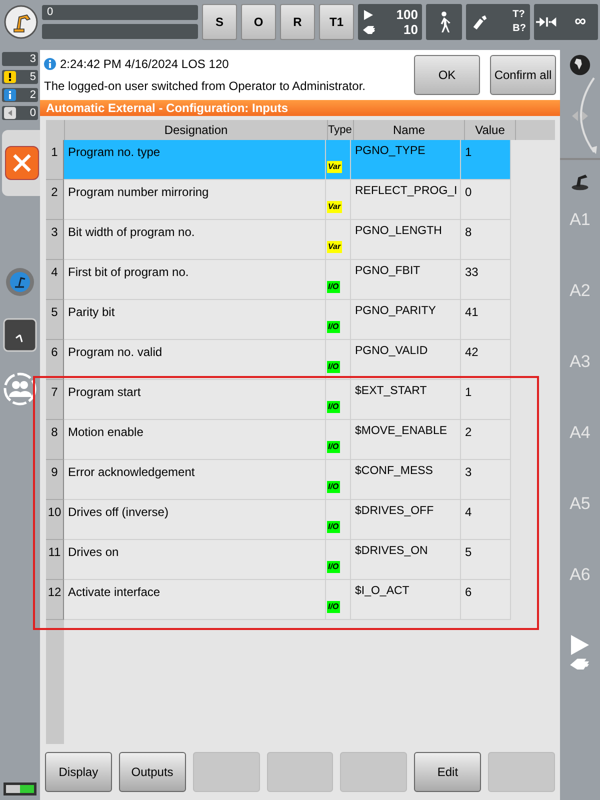  I want to click on table-row: 9 Error acknowledgement I/O $CONF_MESS 3, so click(300, 480).